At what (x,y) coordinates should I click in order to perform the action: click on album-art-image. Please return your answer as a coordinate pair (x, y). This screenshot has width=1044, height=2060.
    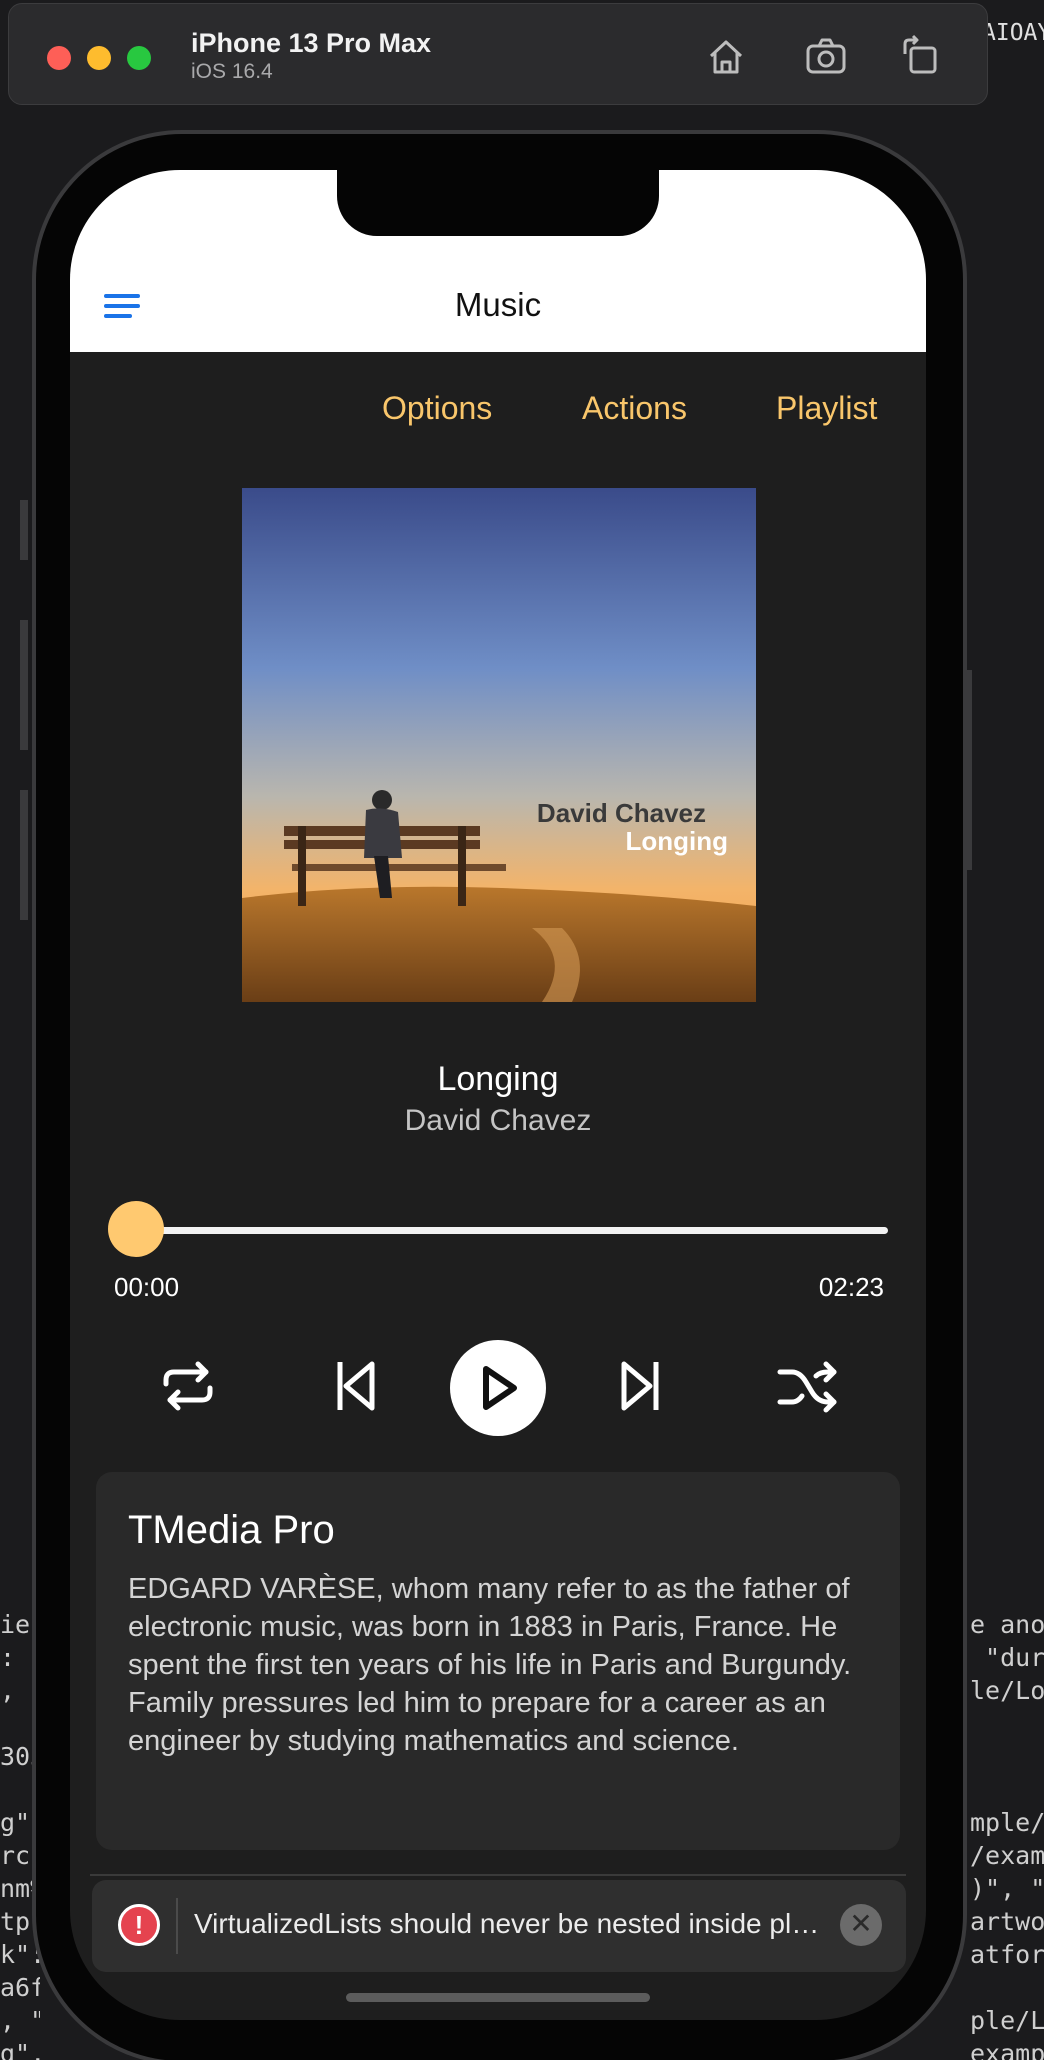
    Looking at the image, I should click on (499, 745).